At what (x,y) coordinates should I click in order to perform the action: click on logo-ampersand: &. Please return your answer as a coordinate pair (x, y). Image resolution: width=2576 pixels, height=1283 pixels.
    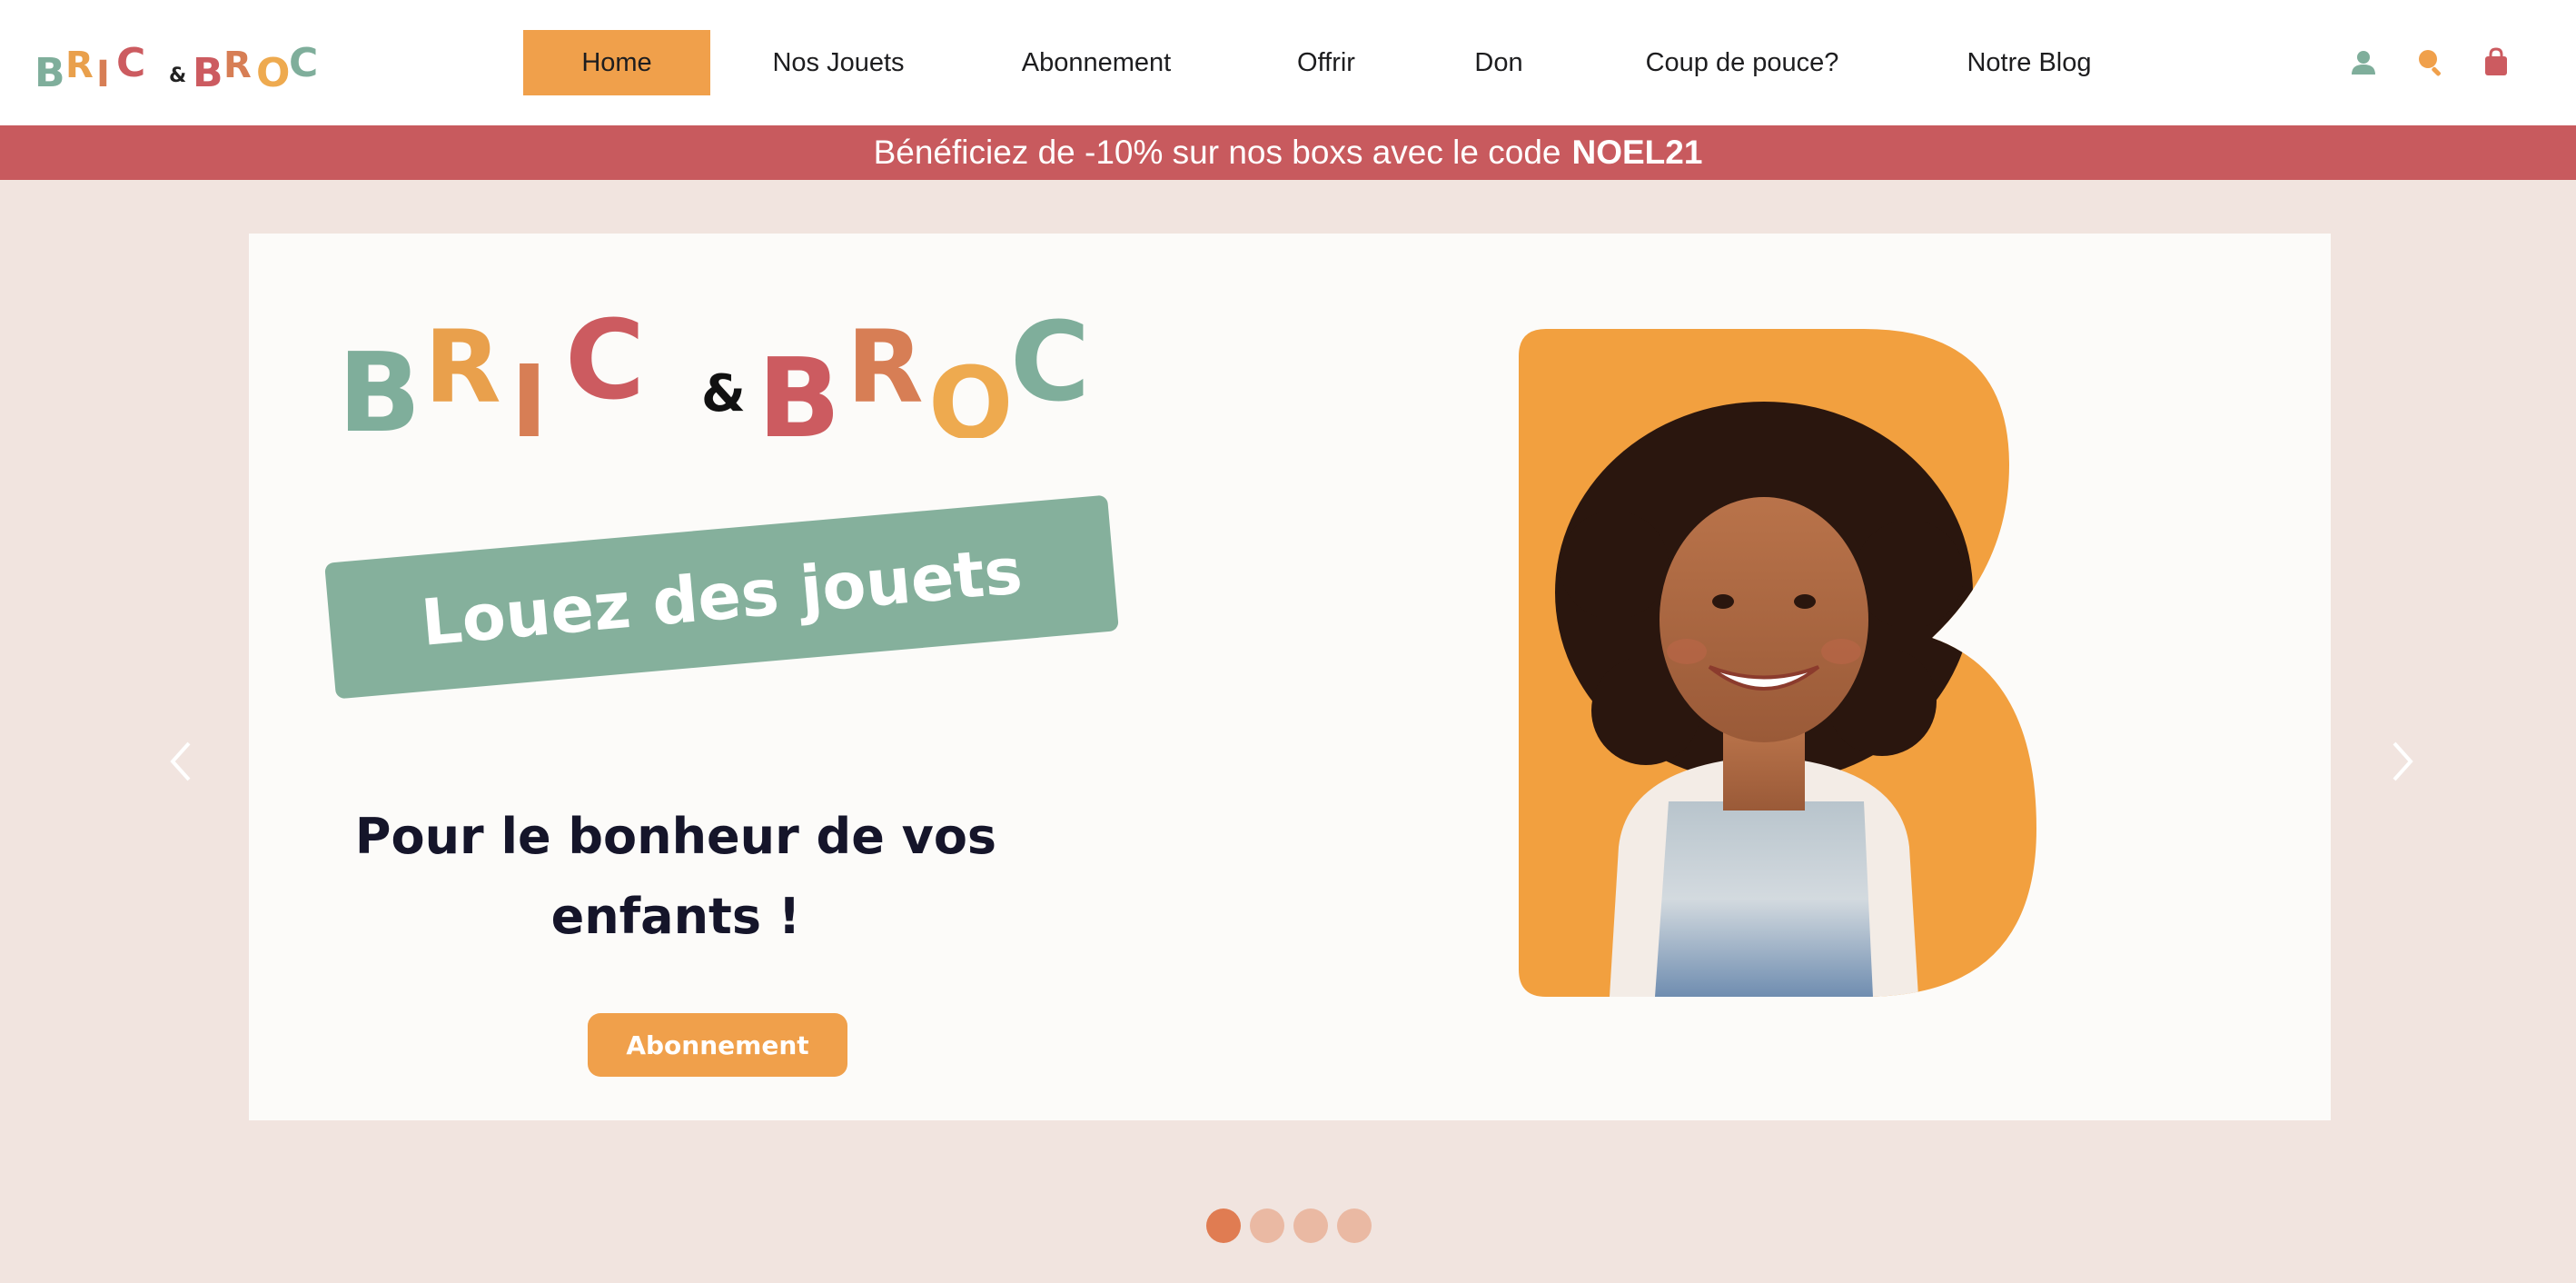
    Looking at the image, I should click on (177, 76).